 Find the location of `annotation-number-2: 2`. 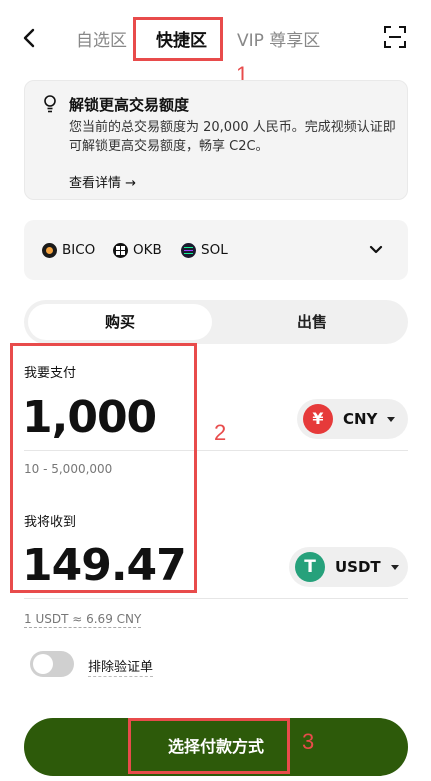

annotation-number-2: 2 is located at coordinates (220, 432).